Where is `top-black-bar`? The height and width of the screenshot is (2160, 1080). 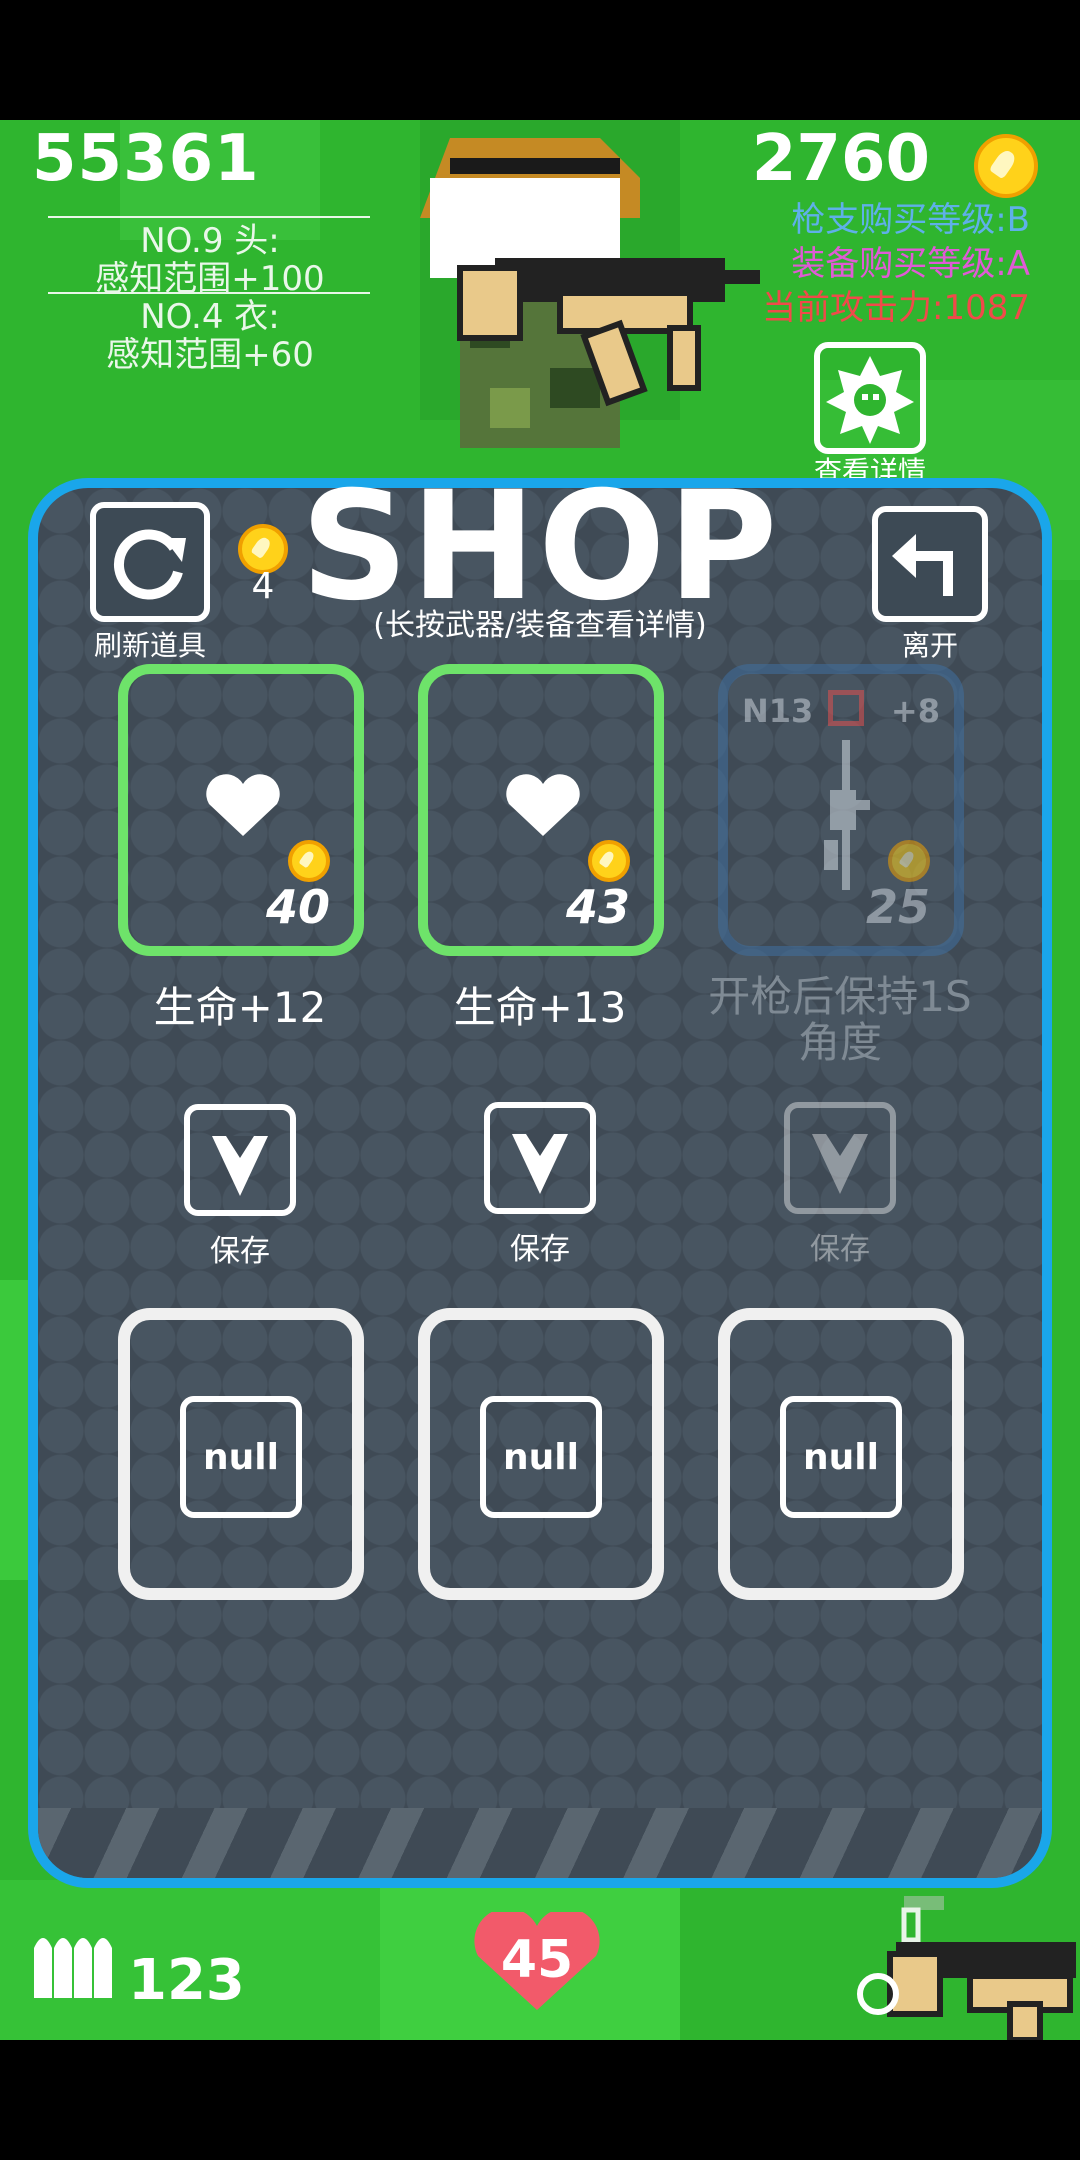 top-black-bar is located at coordinates (540, 60).